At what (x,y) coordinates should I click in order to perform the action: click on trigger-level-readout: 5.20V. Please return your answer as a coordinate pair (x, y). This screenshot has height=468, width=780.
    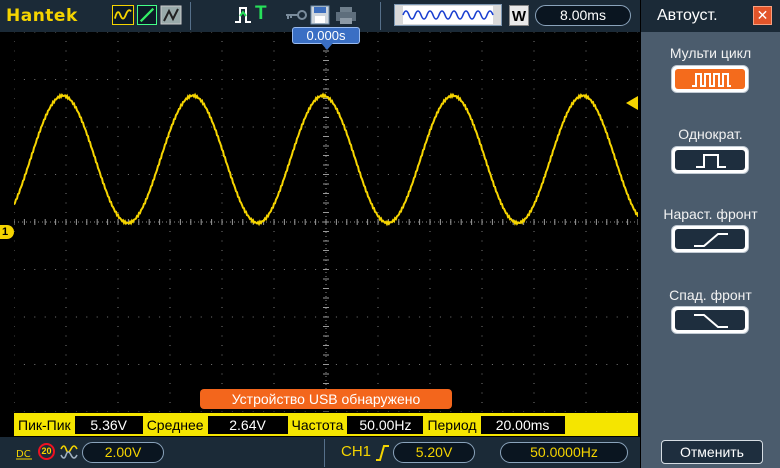
    Looking at the image, I should click on (434, 452).